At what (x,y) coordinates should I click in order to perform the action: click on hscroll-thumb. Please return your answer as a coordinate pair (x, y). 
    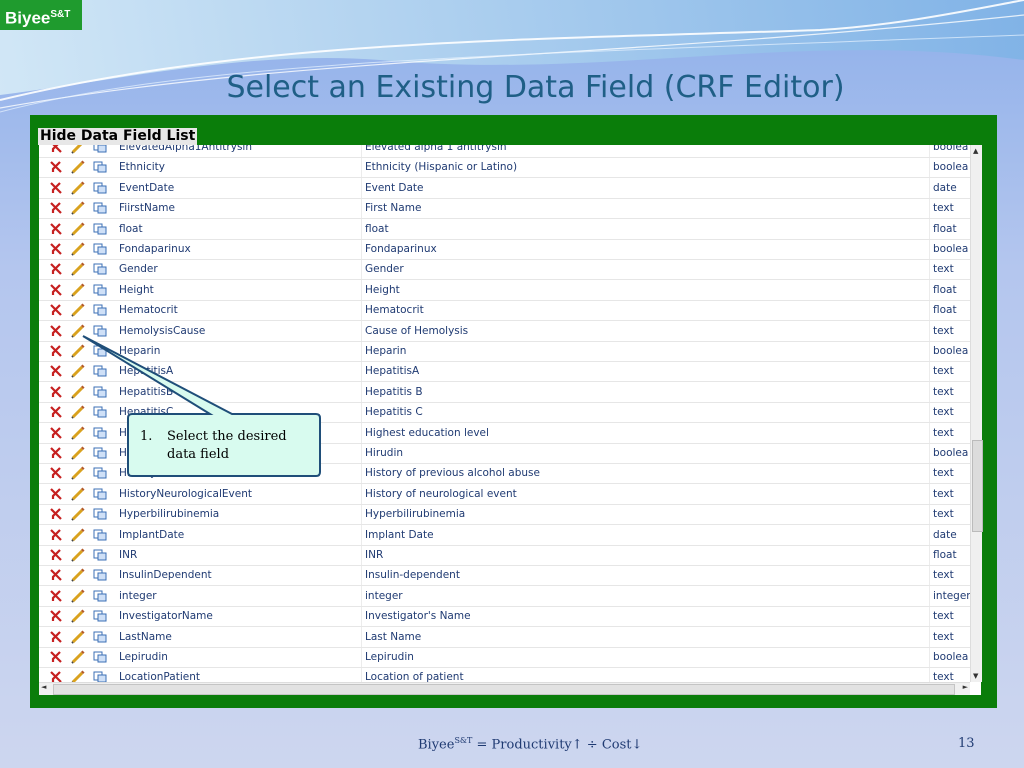
    Looking at the image, I should click on (504, 689).